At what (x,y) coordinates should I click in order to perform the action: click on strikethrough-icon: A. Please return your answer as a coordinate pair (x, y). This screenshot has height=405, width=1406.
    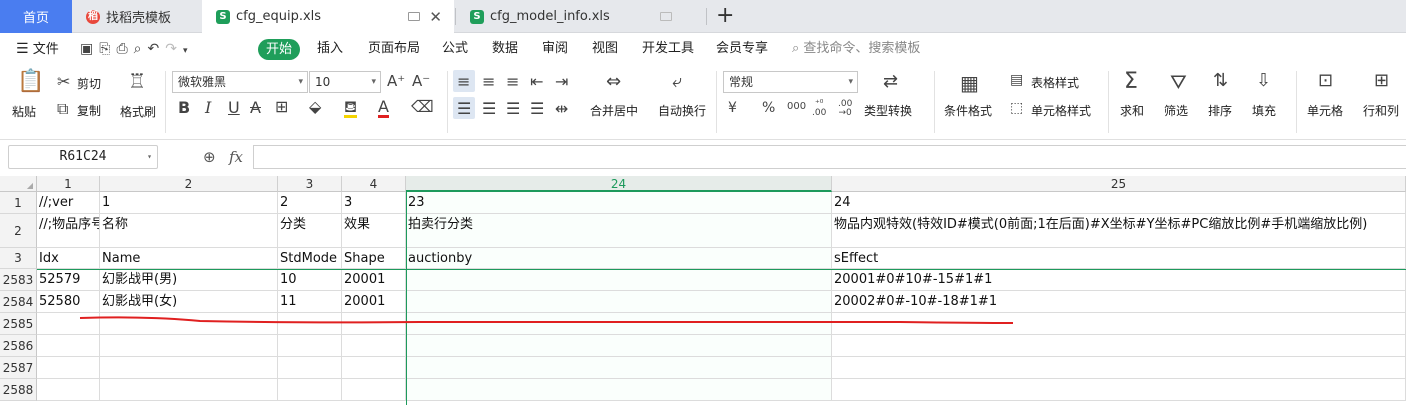
    Looking at the image, I should click on (255, 108).